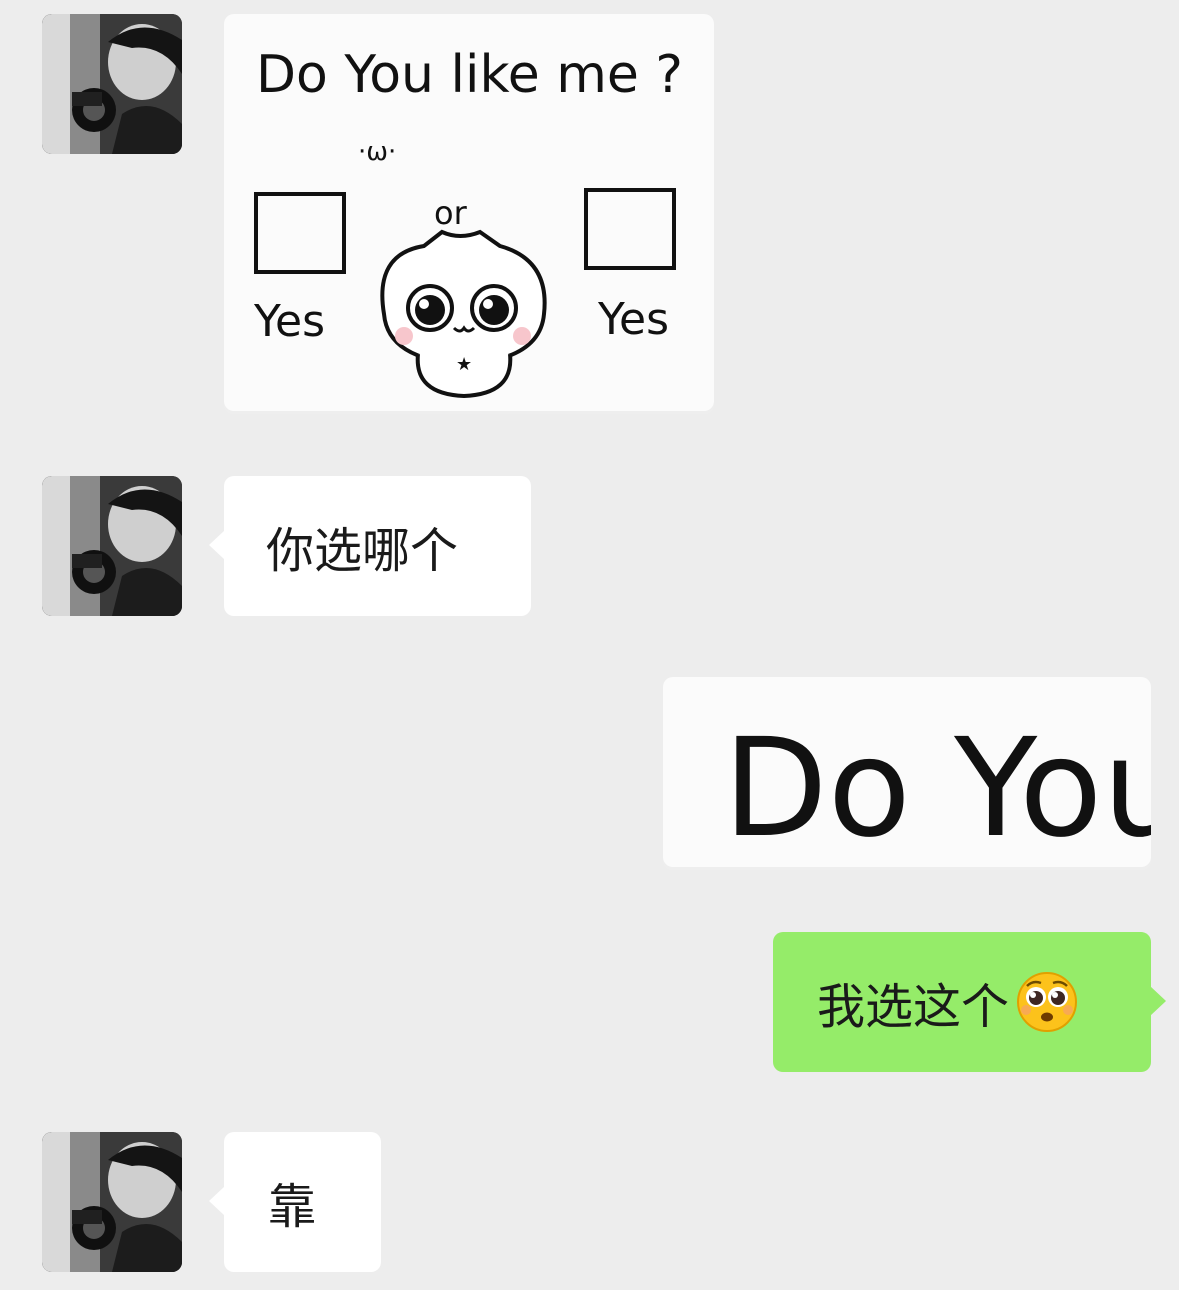  Describe the element at coordinates (362, 551) in the screenshot. I see `message-text: 你选哪个` at that location.